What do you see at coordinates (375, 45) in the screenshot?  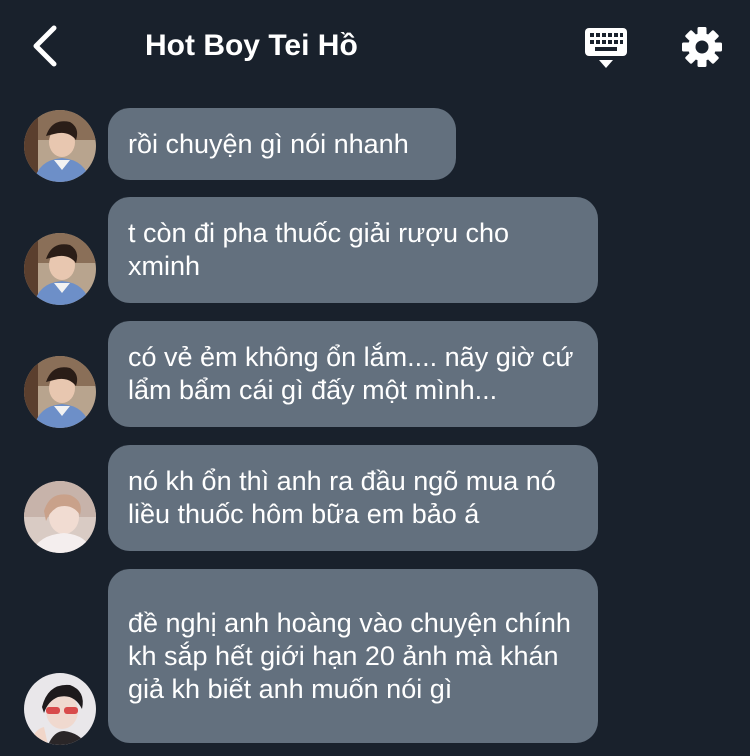 I see `chat-header: Hot Boy Tei Hồ` at bounding box center [375, 45].